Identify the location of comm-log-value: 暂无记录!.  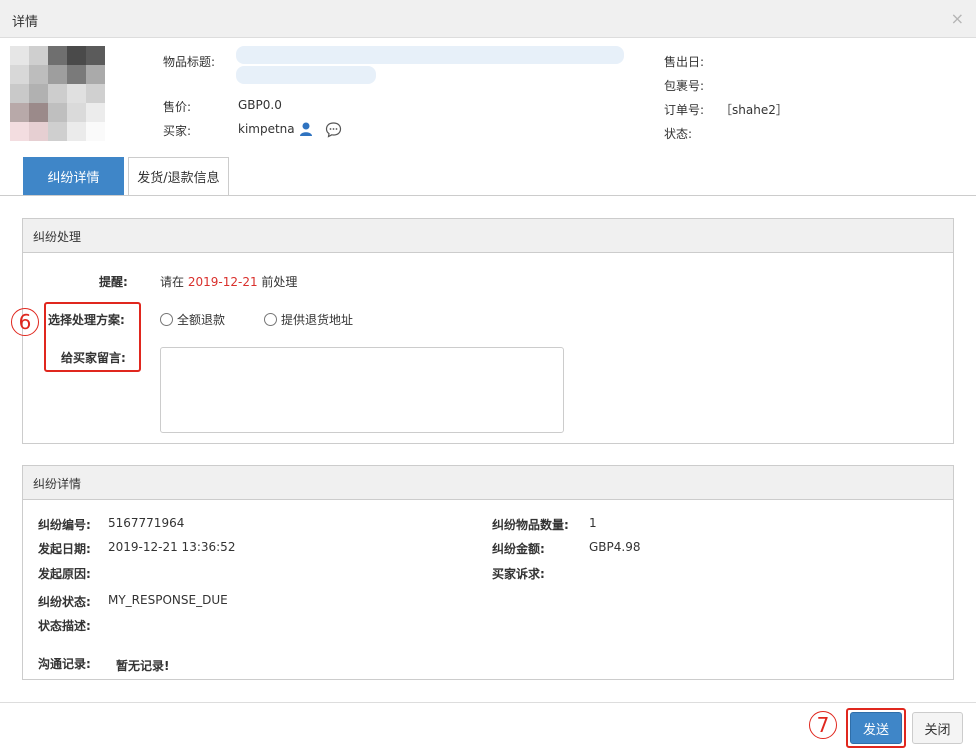
(143, 666).